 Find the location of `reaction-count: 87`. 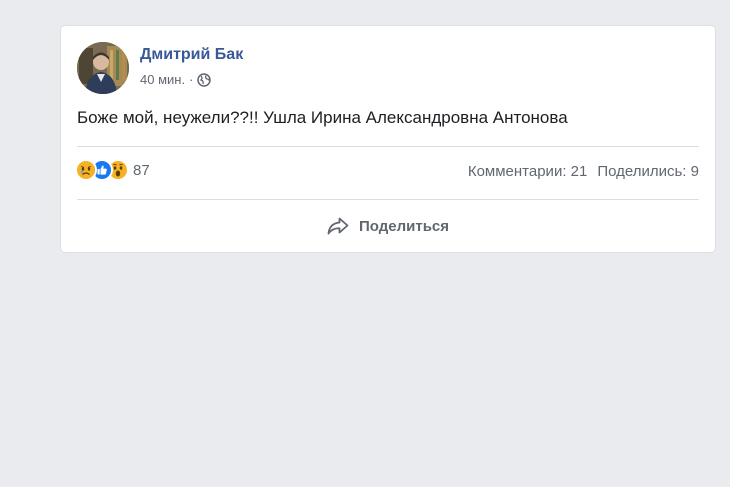

reaction-count: 87 is located at coordinates (141, 170).